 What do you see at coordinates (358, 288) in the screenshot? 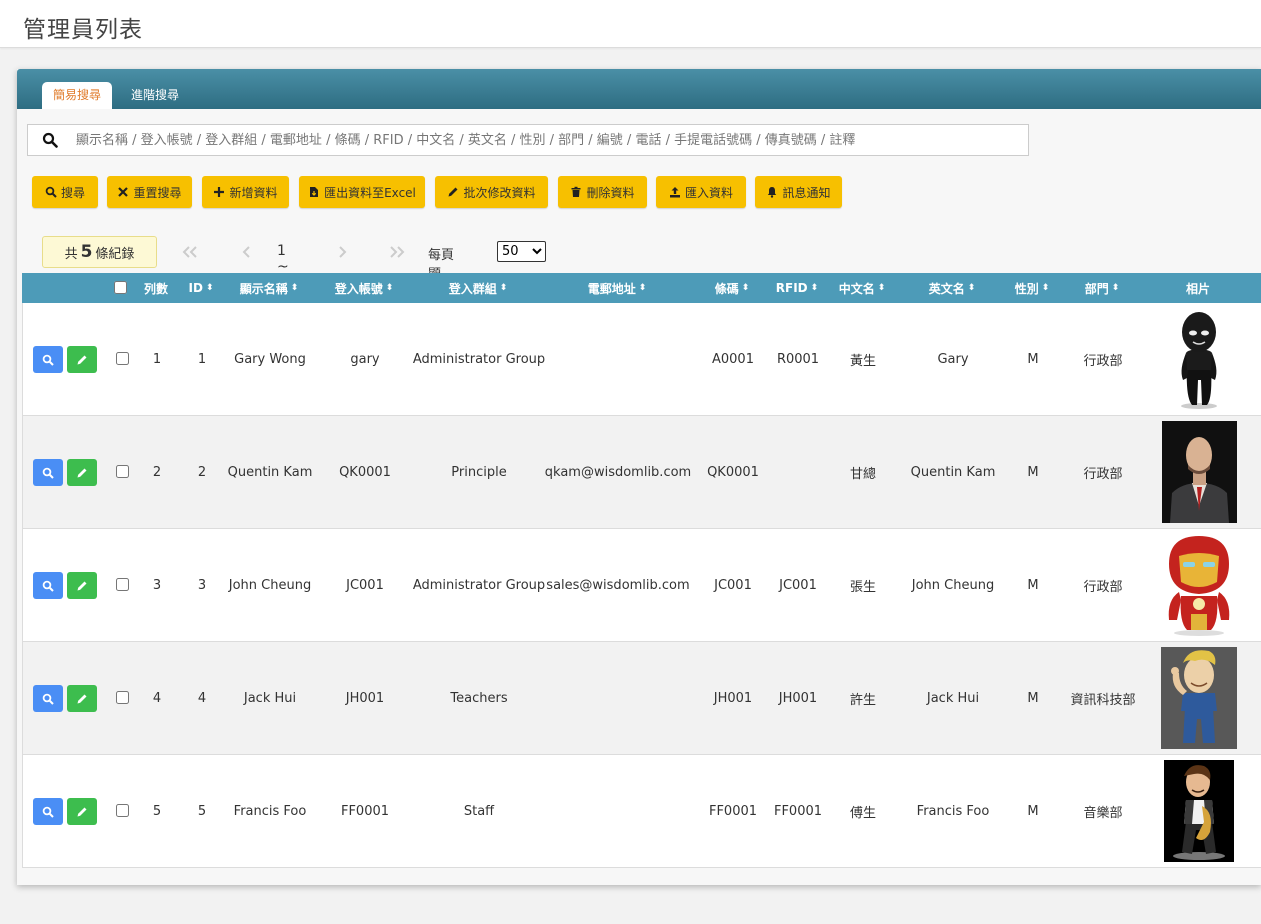
I see `col-login-label: 登入帳號` at bounding box center [358, 288].